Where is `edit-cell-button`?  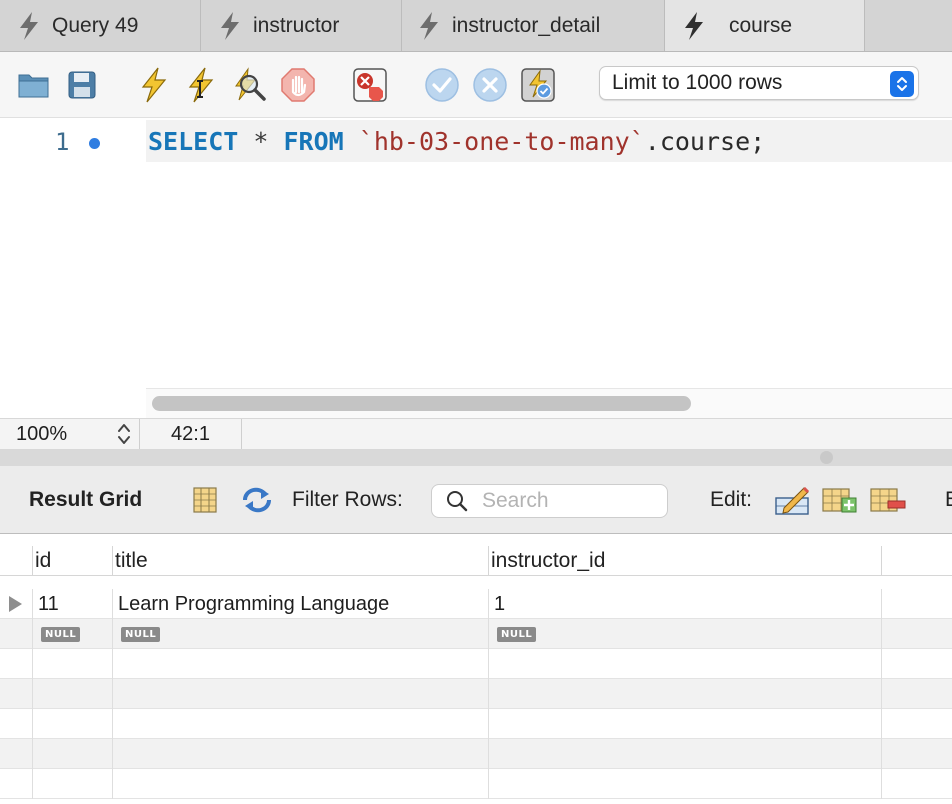 edit-cell-button is located at coordinates (792, 500).